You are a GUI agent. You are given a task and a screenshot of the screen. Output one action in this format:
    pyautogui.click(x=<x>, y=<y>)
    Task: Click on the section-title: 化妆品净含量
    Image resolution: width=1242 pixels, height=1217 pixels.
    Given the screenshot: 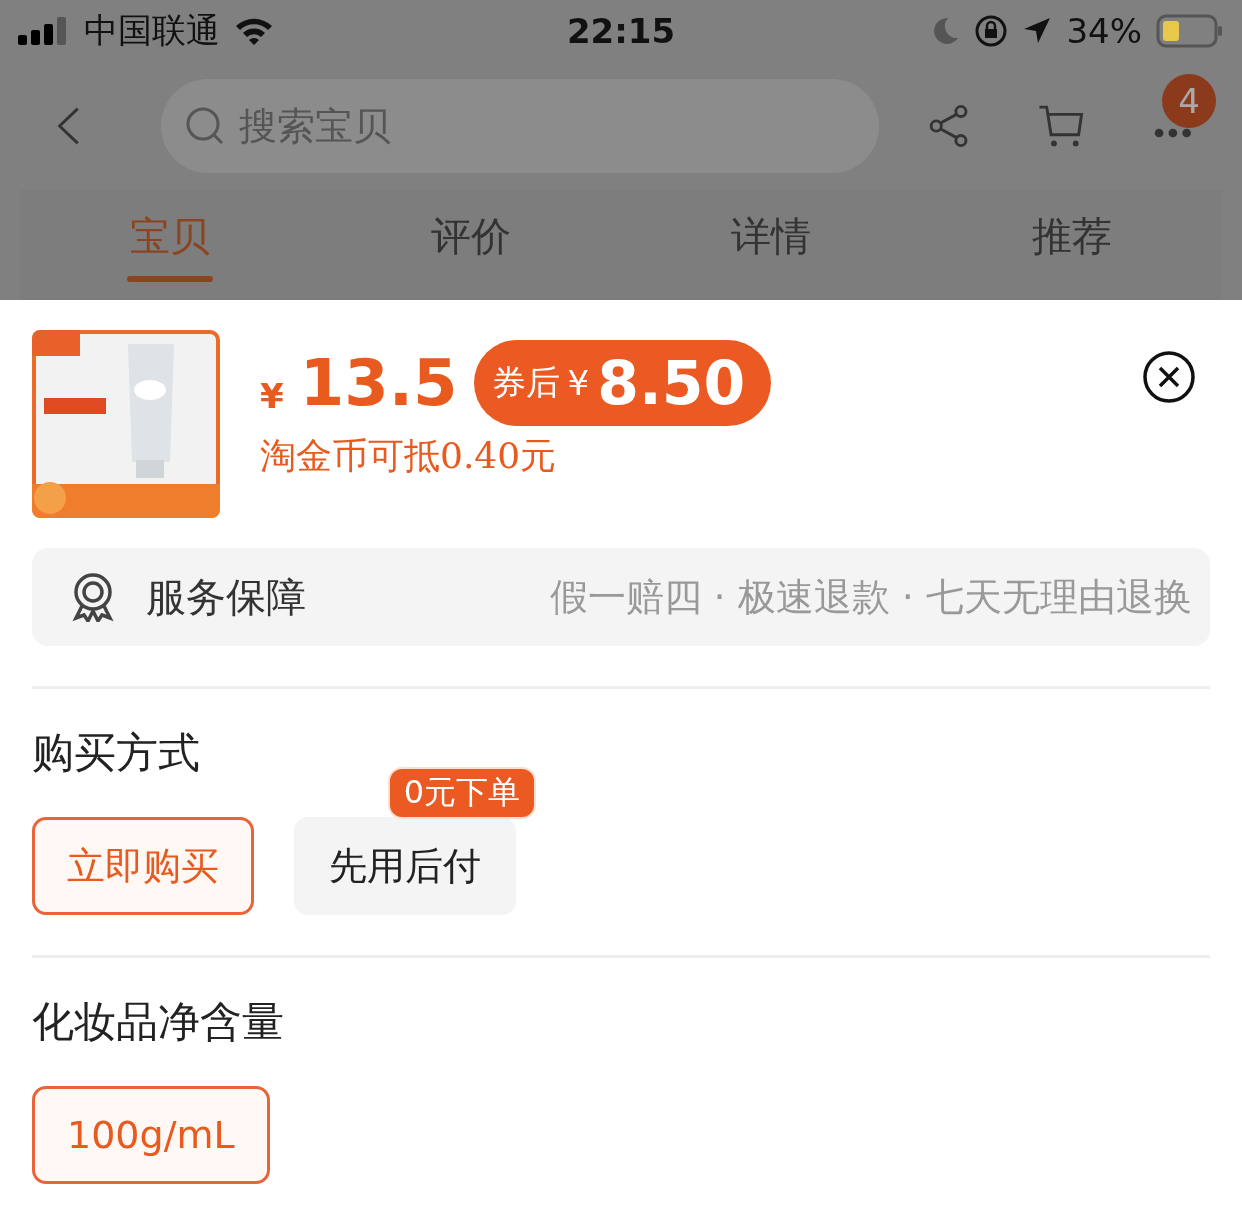 What is the action you would take?
    pyautogui.click(x=158, y=1022)
    